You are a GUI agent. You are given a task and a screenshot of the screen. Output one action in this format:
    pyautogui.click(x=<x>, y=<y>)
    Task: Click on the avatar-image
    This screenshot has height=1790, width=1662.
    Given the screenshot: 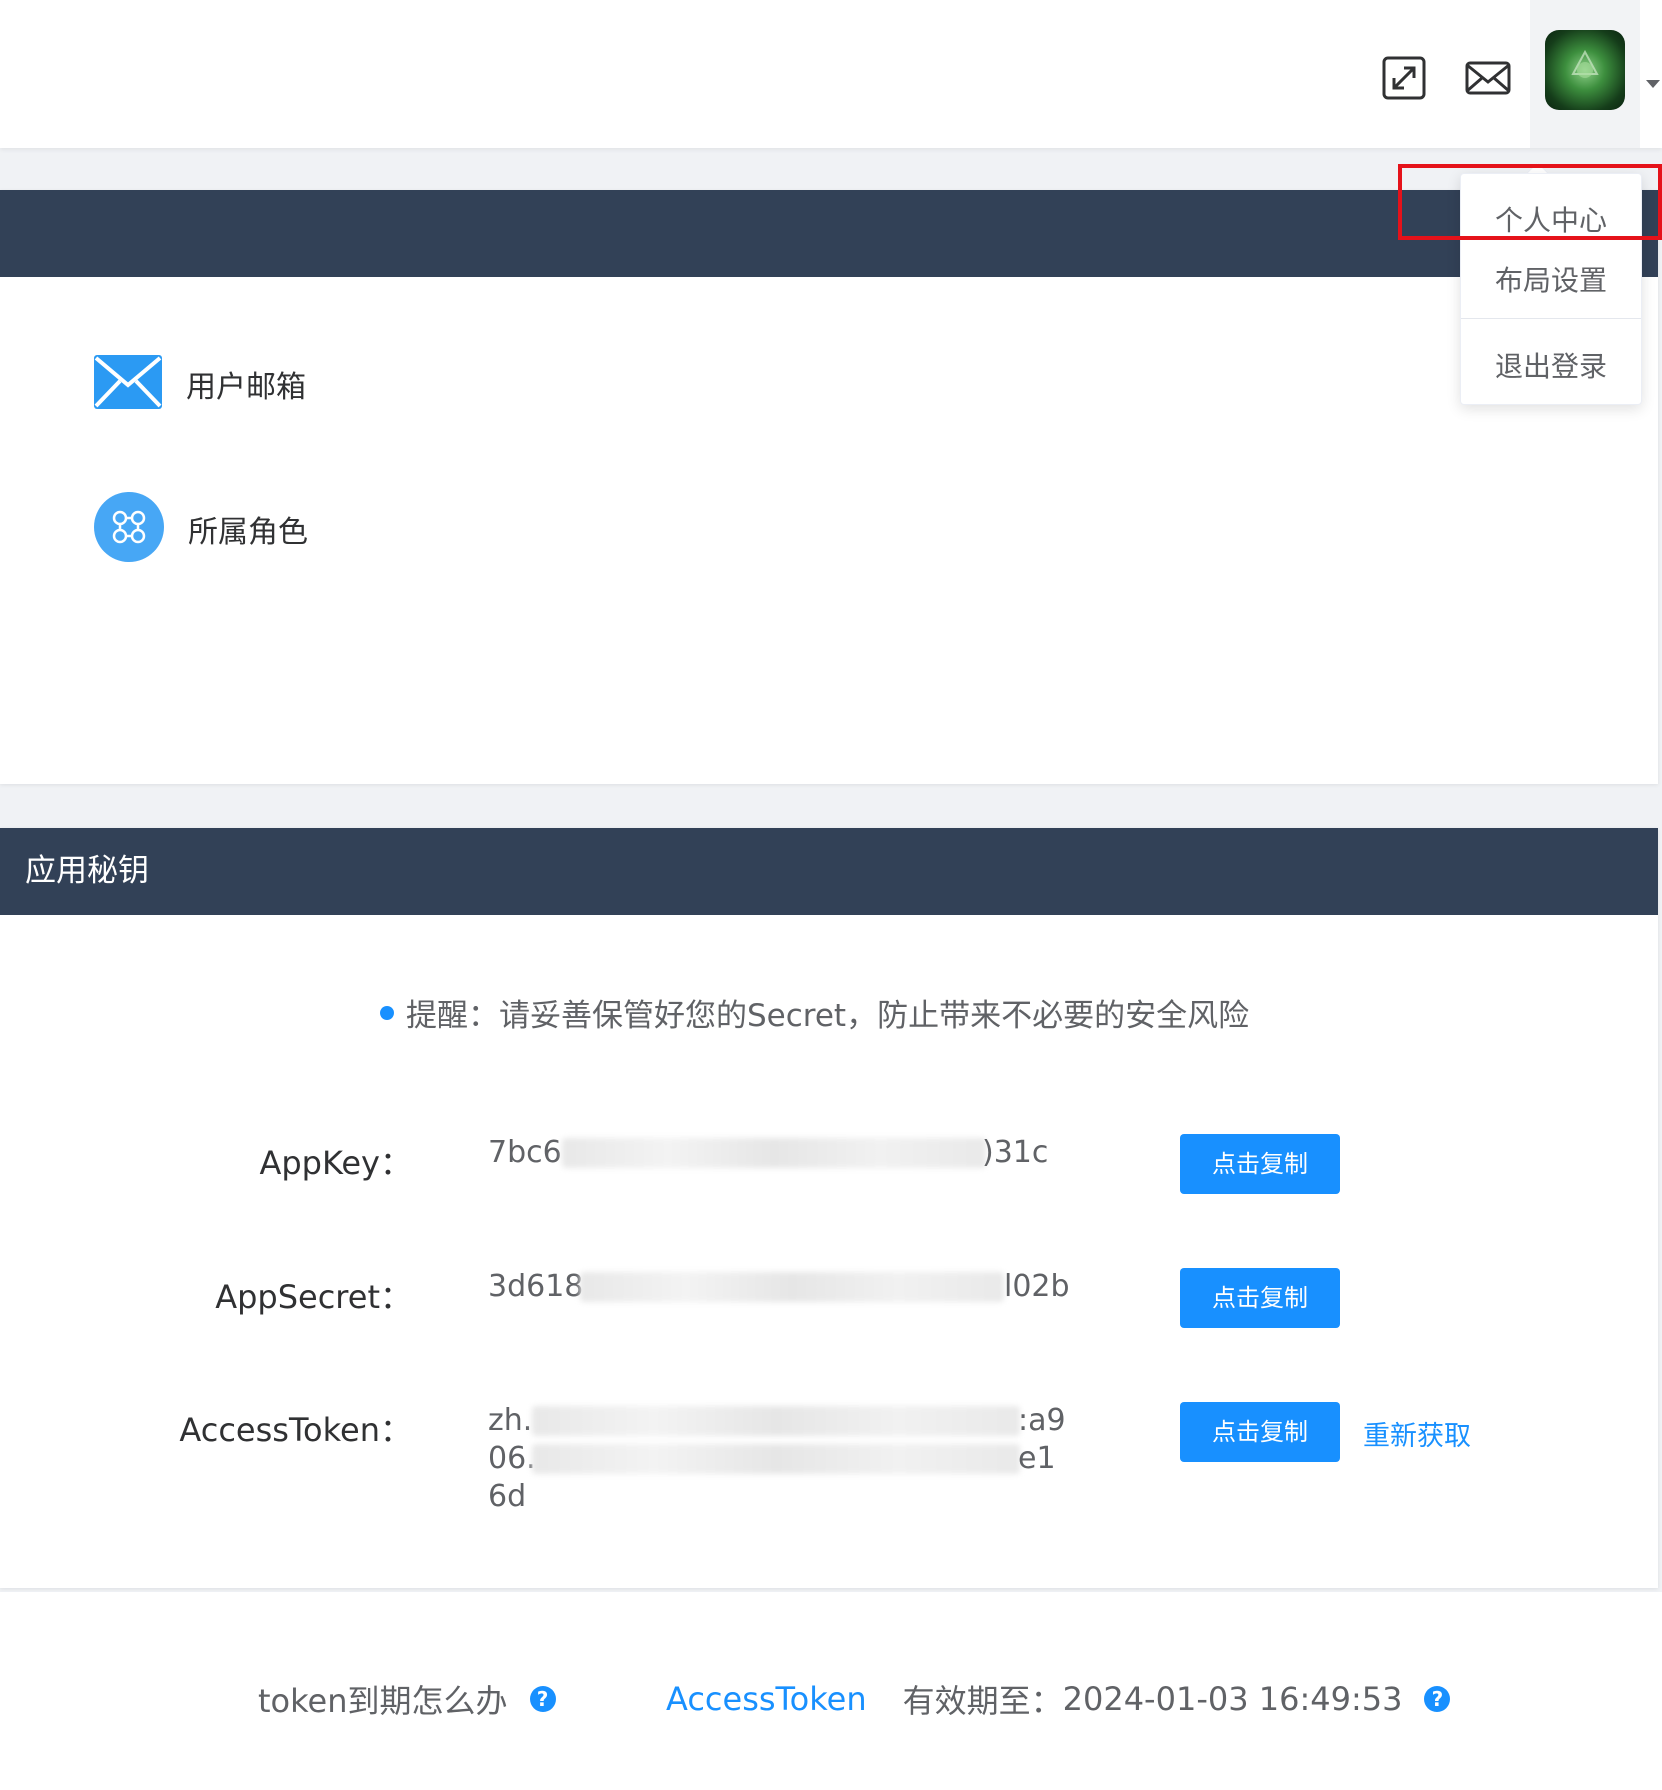 What is the action you would take?
    pyautogui.click(x=1585, y=70)
    